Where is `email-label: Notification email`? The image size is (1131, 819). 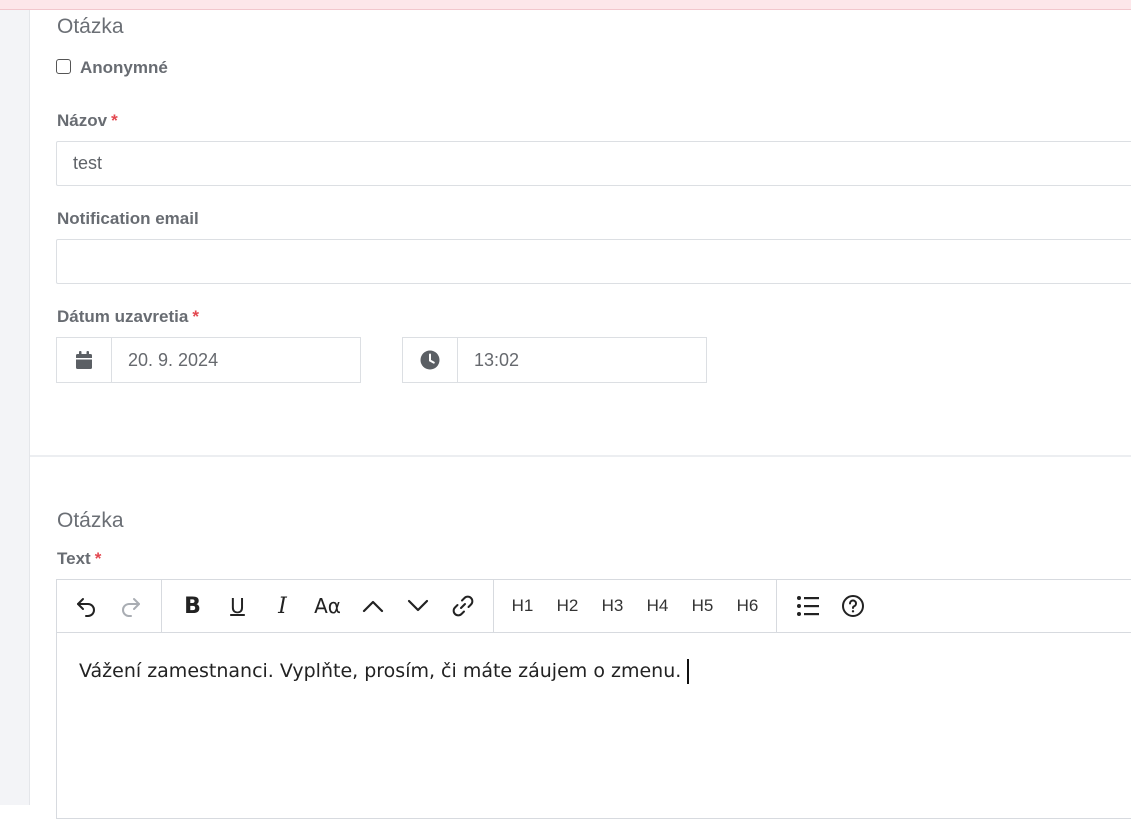 email-label: Notification email is located at coordinates (128, 218).